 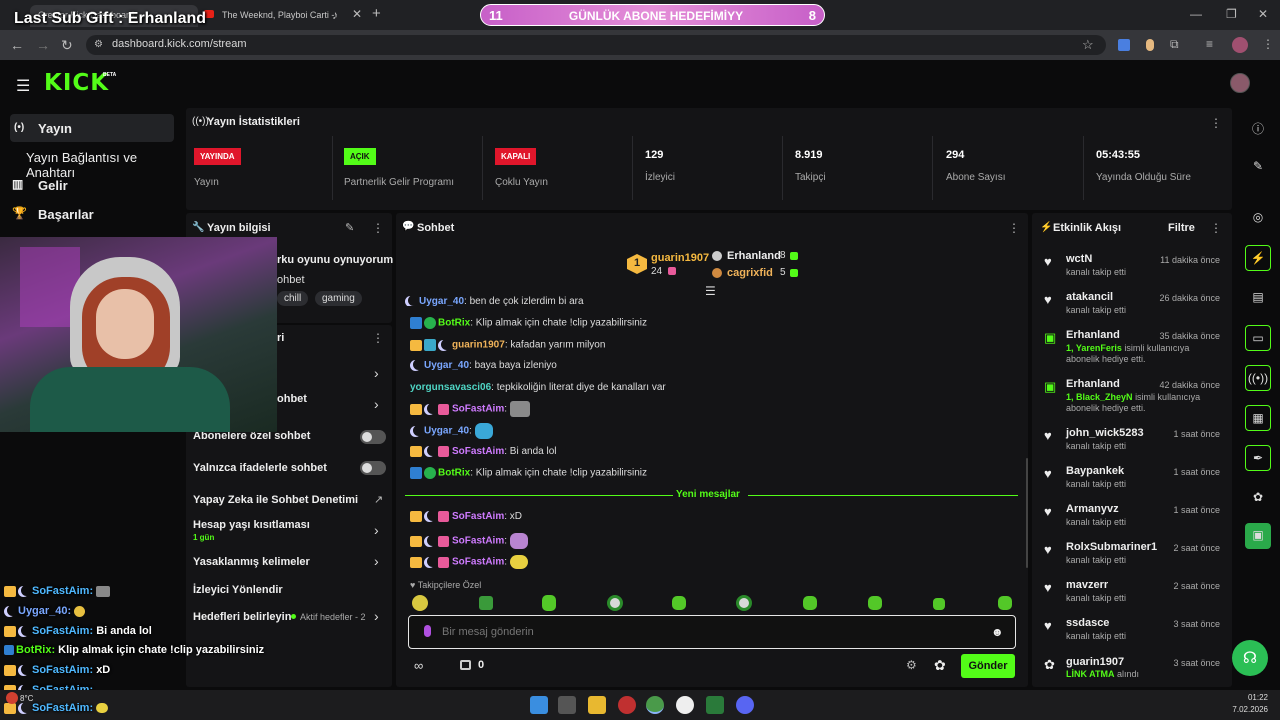 What do you see at coordinates (1268, 44) in the screenshot?
I see `browser-menu-icon: ⋮` at bounding box center [1268, 44].